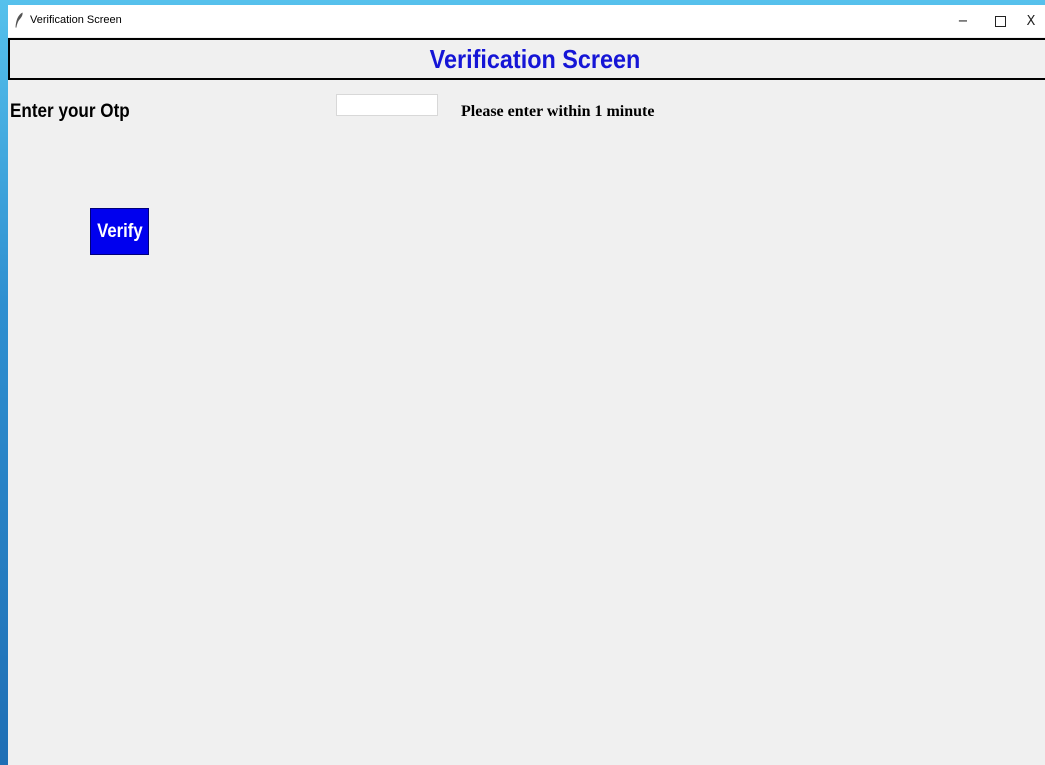 This screenshot has height=765, width=1045. I want to click on otp-hint-text: Please enter within 1 minute, so click(558, 111).